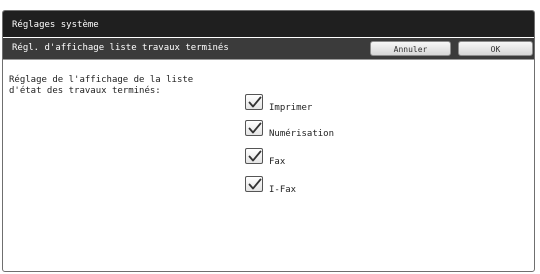 The width and height of the screenshot is (540, 274). What do you see at coordinates (315, 104) in the screenshot?
I see `option-print: Imprimer` at bounding box center [315, 104].